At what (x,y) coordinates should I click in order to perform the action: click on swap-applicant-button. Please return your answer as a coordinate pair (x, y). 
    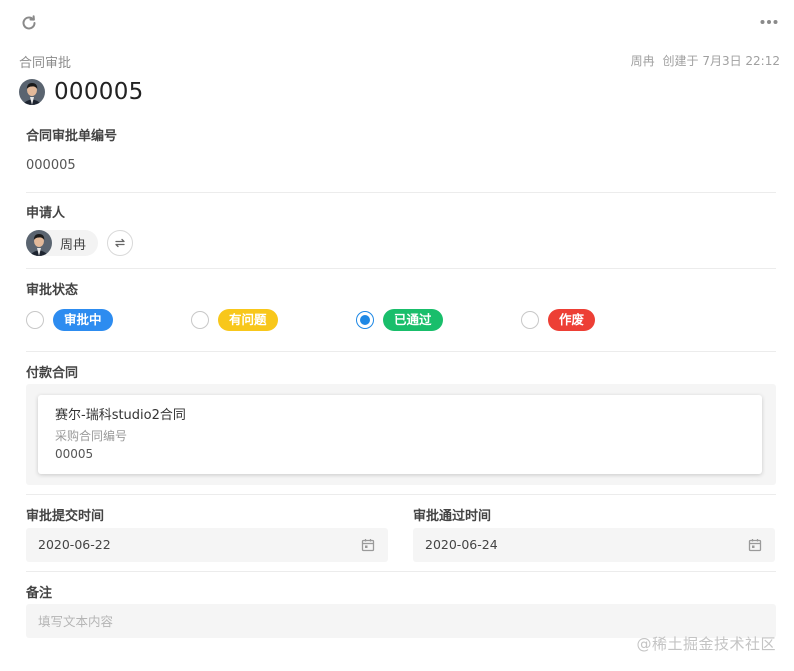
    Looking at the image, I should click on (120, 243).